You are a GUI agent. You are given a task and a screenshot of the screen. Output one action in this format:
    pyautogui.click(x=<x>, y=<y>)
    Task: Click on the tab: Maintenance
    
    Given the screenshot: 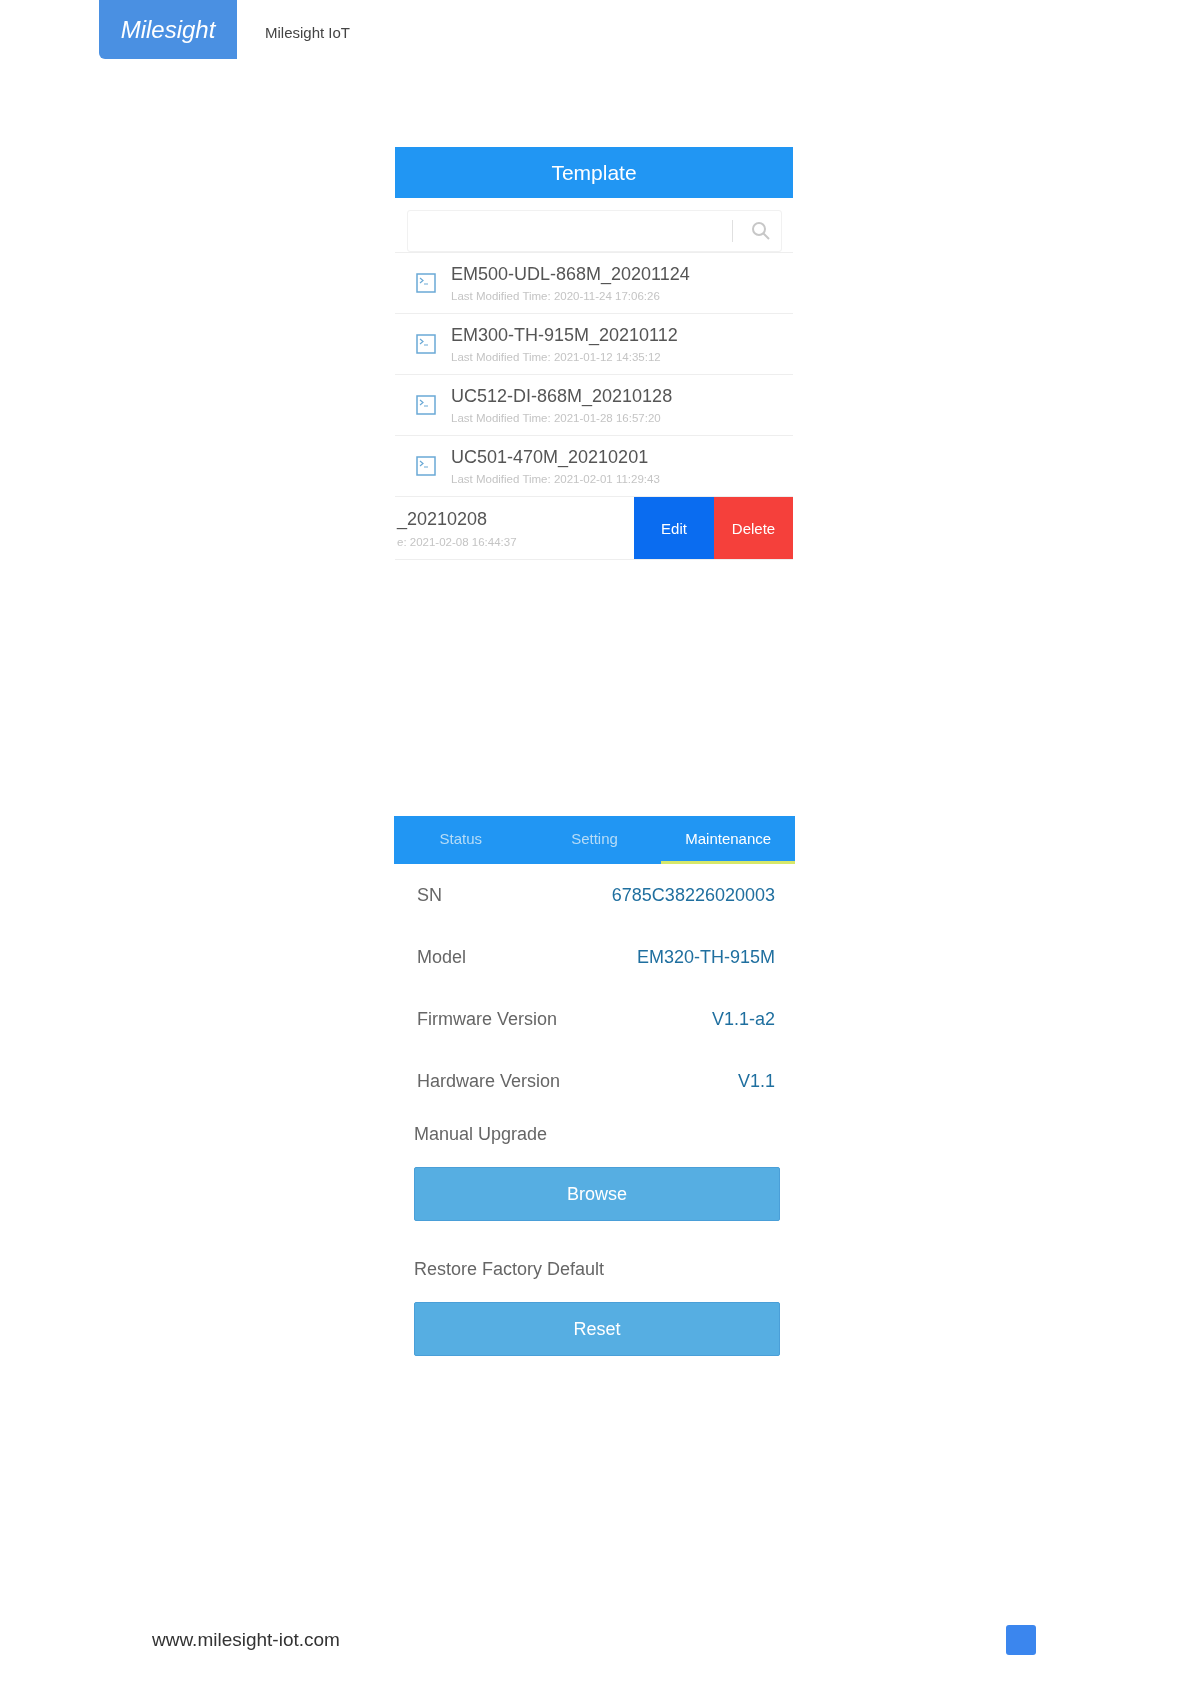 What is the action you would take?
    pyautogui.click(x=728, y=840)
    